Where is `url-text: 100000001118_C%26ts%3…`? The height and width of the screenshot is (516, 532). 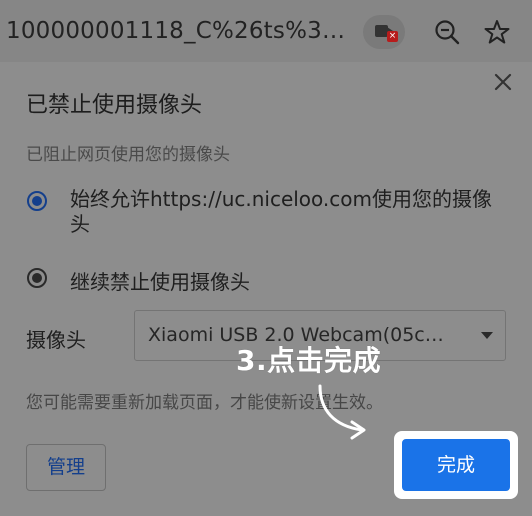
url-text: 100000001118_C%26ts%3… is located at coordinates (175, 31).